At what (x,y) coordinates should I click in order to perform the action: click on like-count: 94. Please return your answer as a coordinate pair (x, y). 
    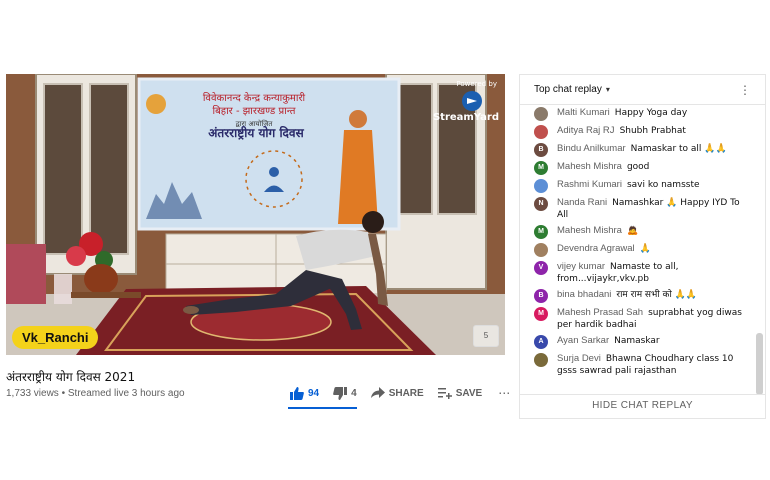
    Looking at the image, I should click on (314, 393).